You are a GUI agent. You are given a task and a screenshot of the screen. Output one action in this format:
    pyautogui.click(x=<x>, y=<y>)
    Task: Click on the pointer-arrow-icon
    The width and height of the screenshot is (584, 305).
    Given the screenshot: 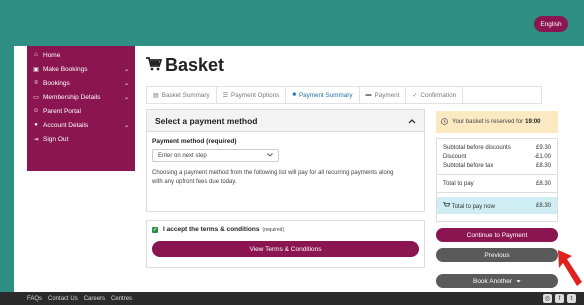 What is the action you would take?
    pyautogui.click(x=570, y=268)
    